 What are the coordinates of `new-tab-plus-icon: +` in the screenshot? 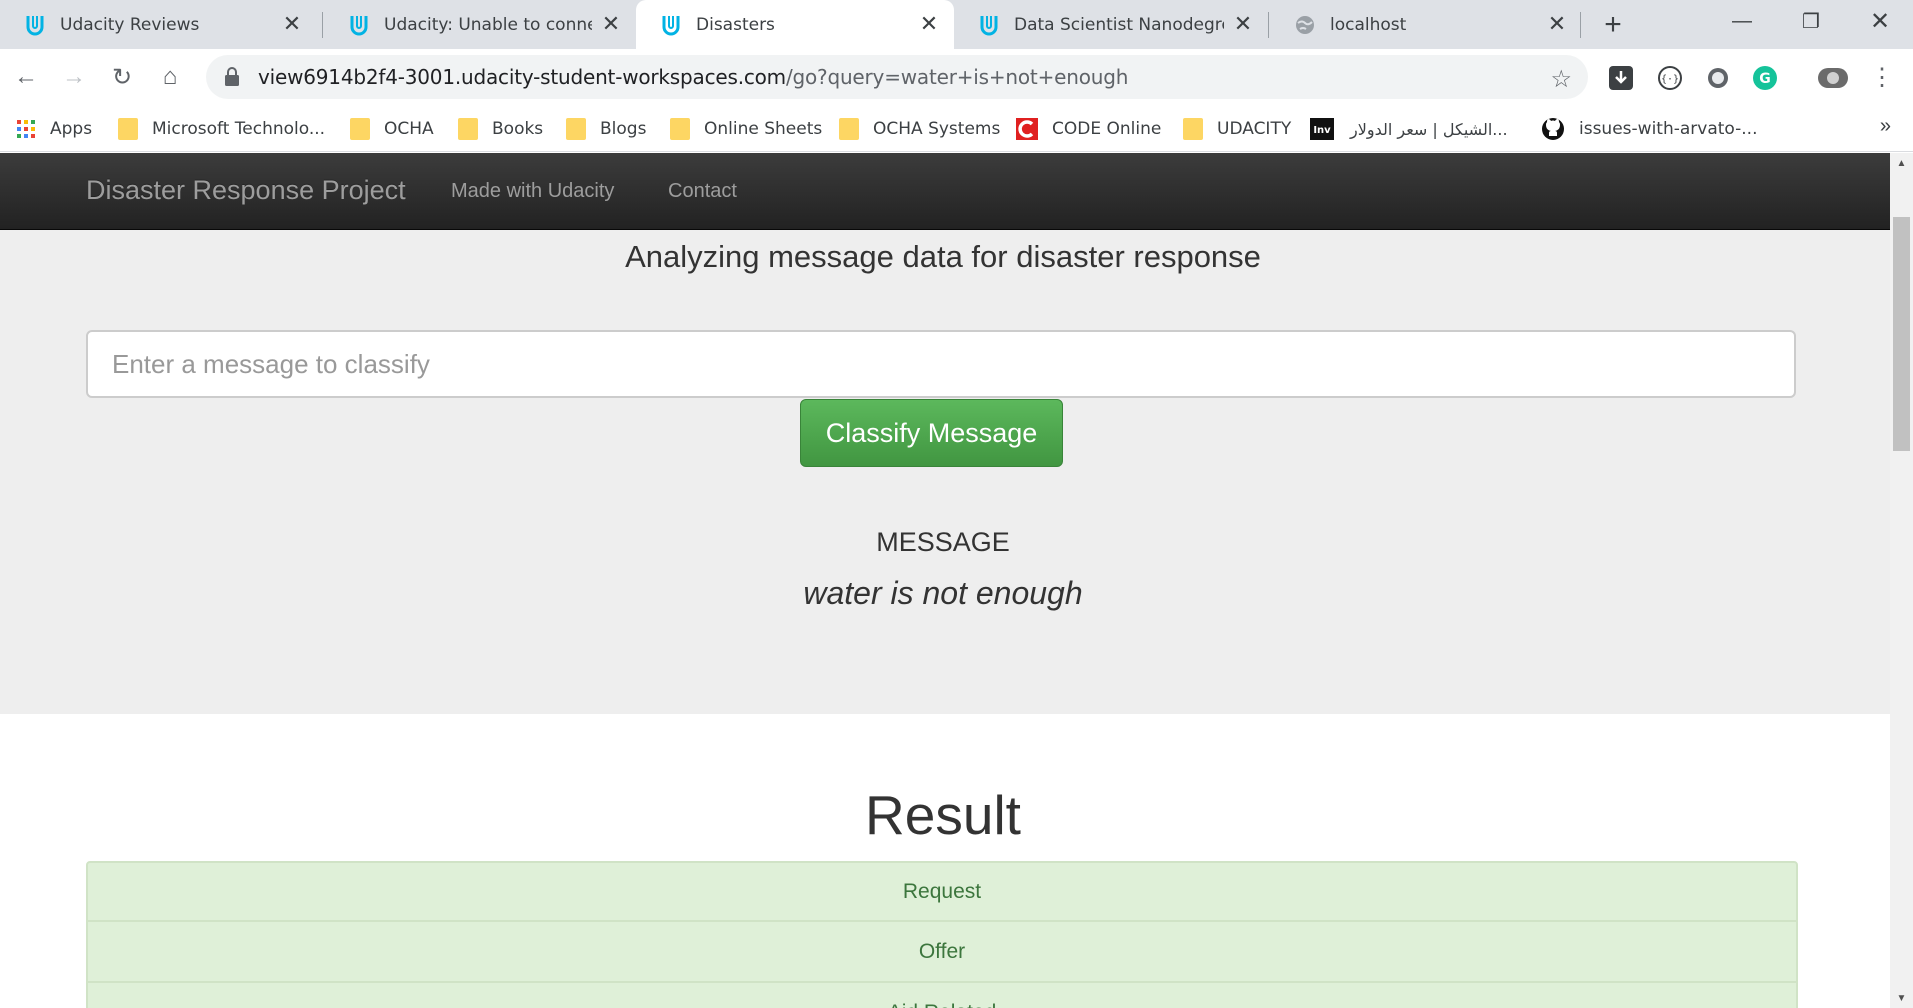 It's located at (1613, 25).